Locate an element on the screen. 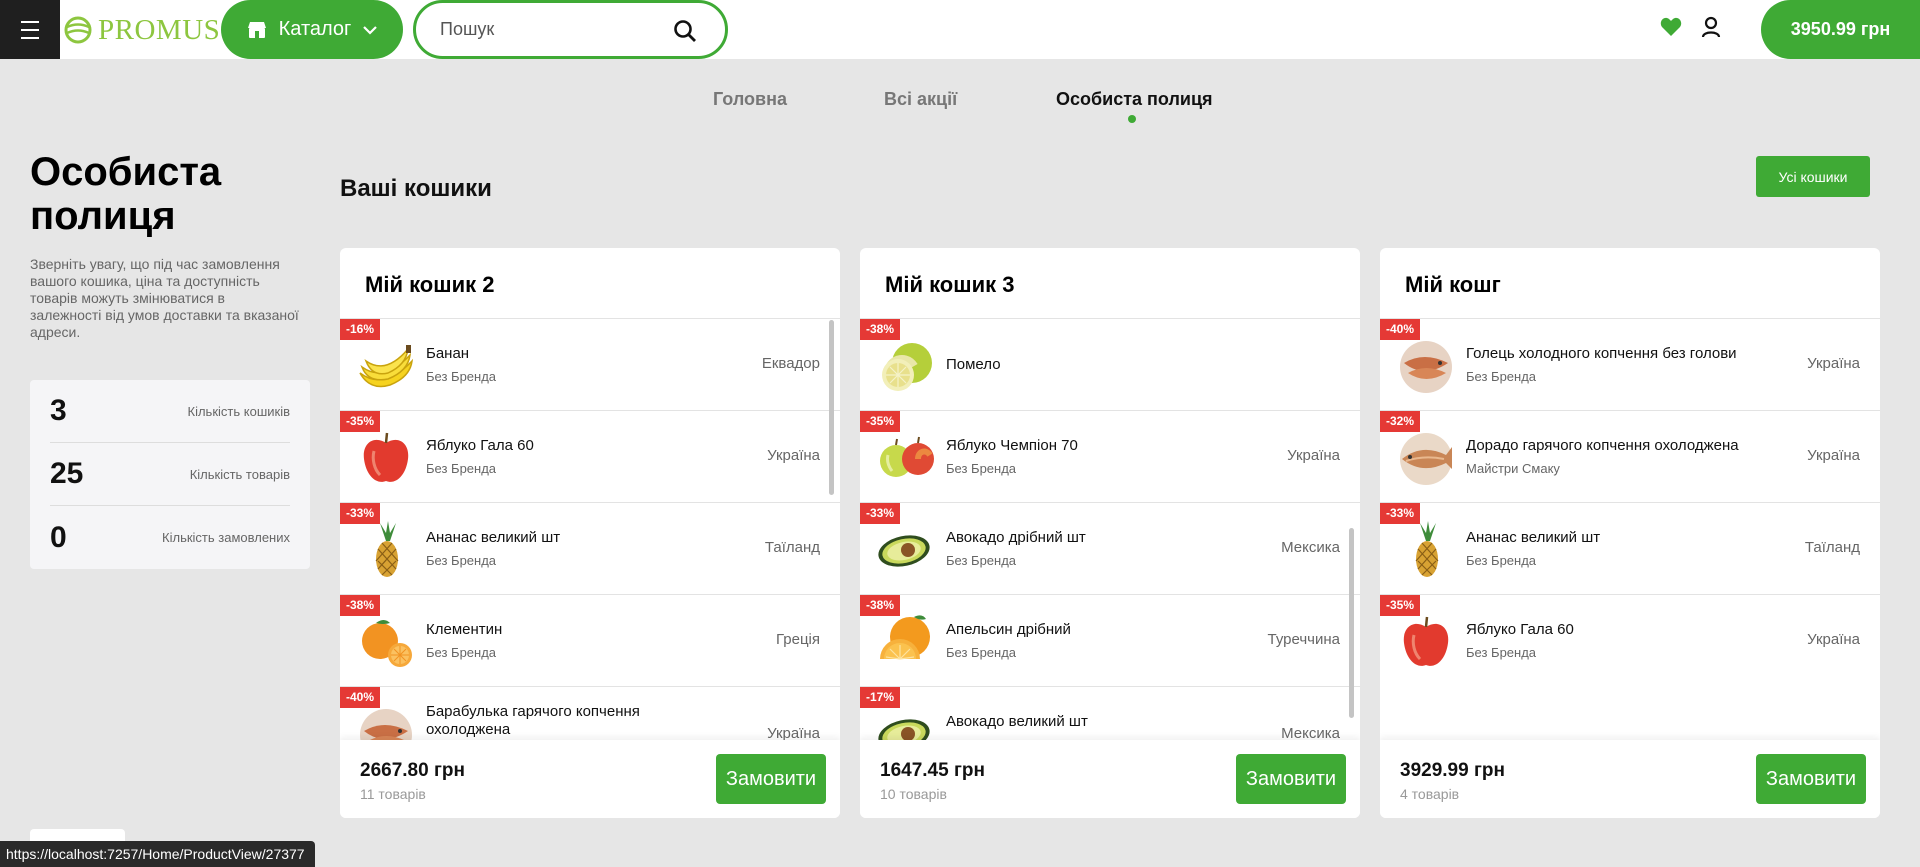  cart-total-button: 3950.99 грн is located at coordinates (1840, 29).